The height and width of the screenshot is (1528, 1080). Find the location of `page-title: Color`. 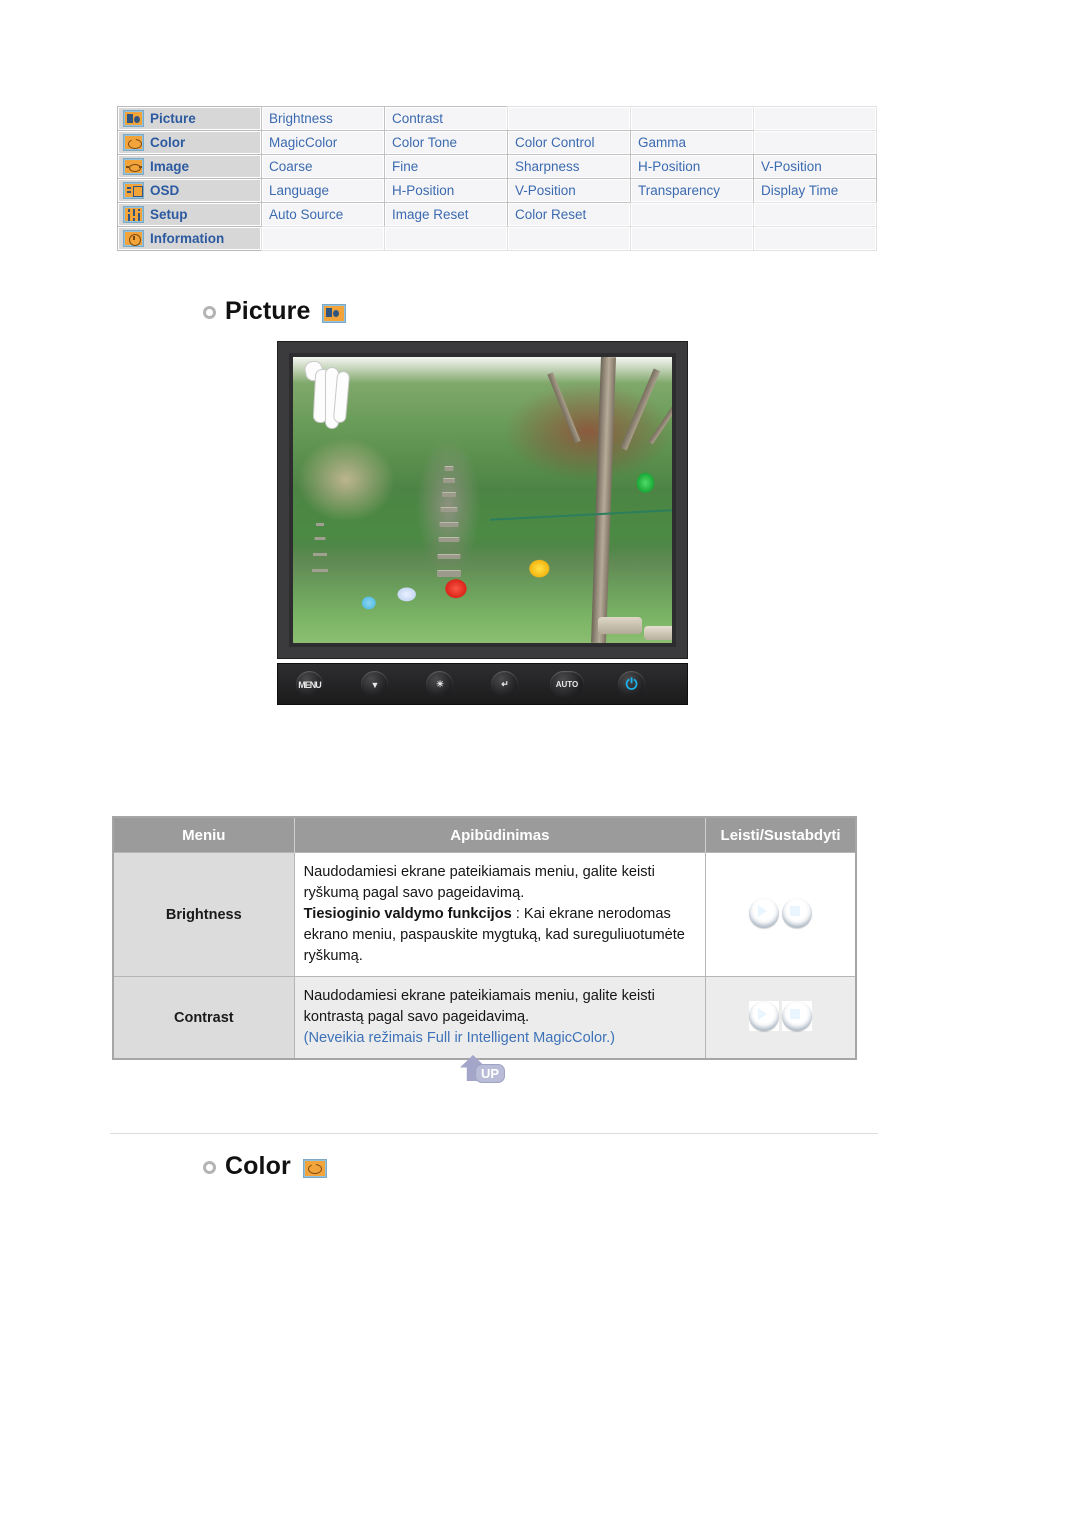

page-title: Color is located at coordinates (258, 1166).